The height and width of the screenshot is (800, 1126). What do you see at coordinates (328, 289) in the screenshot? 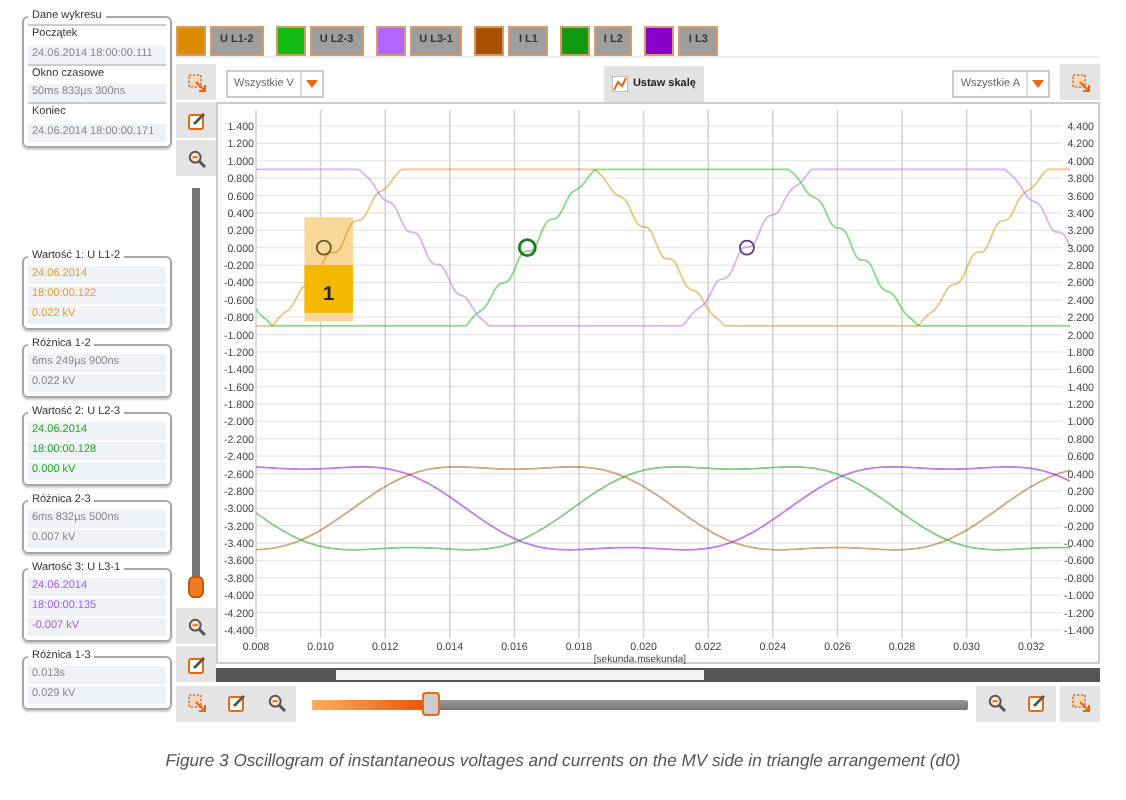
I see `marker-badge: 1` at bounding box center [328, 289].